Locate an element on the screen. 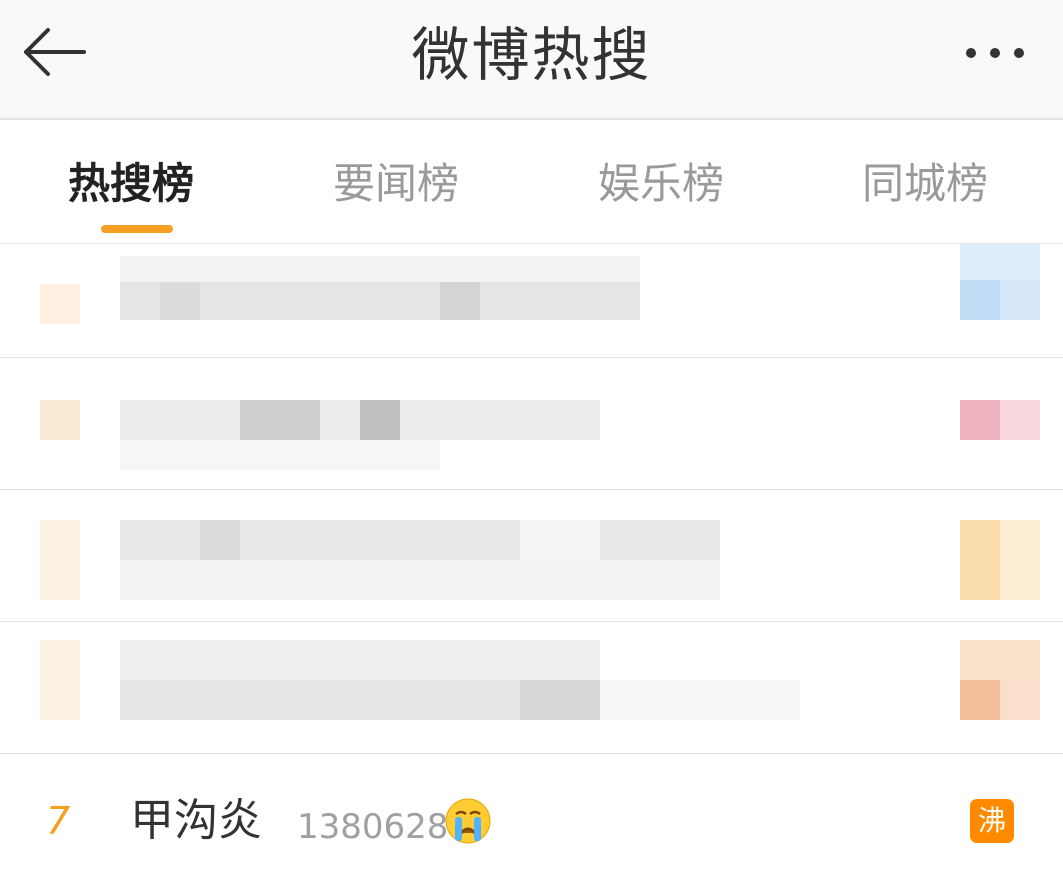  more-dots-icon is located at coordinates (995, 53).